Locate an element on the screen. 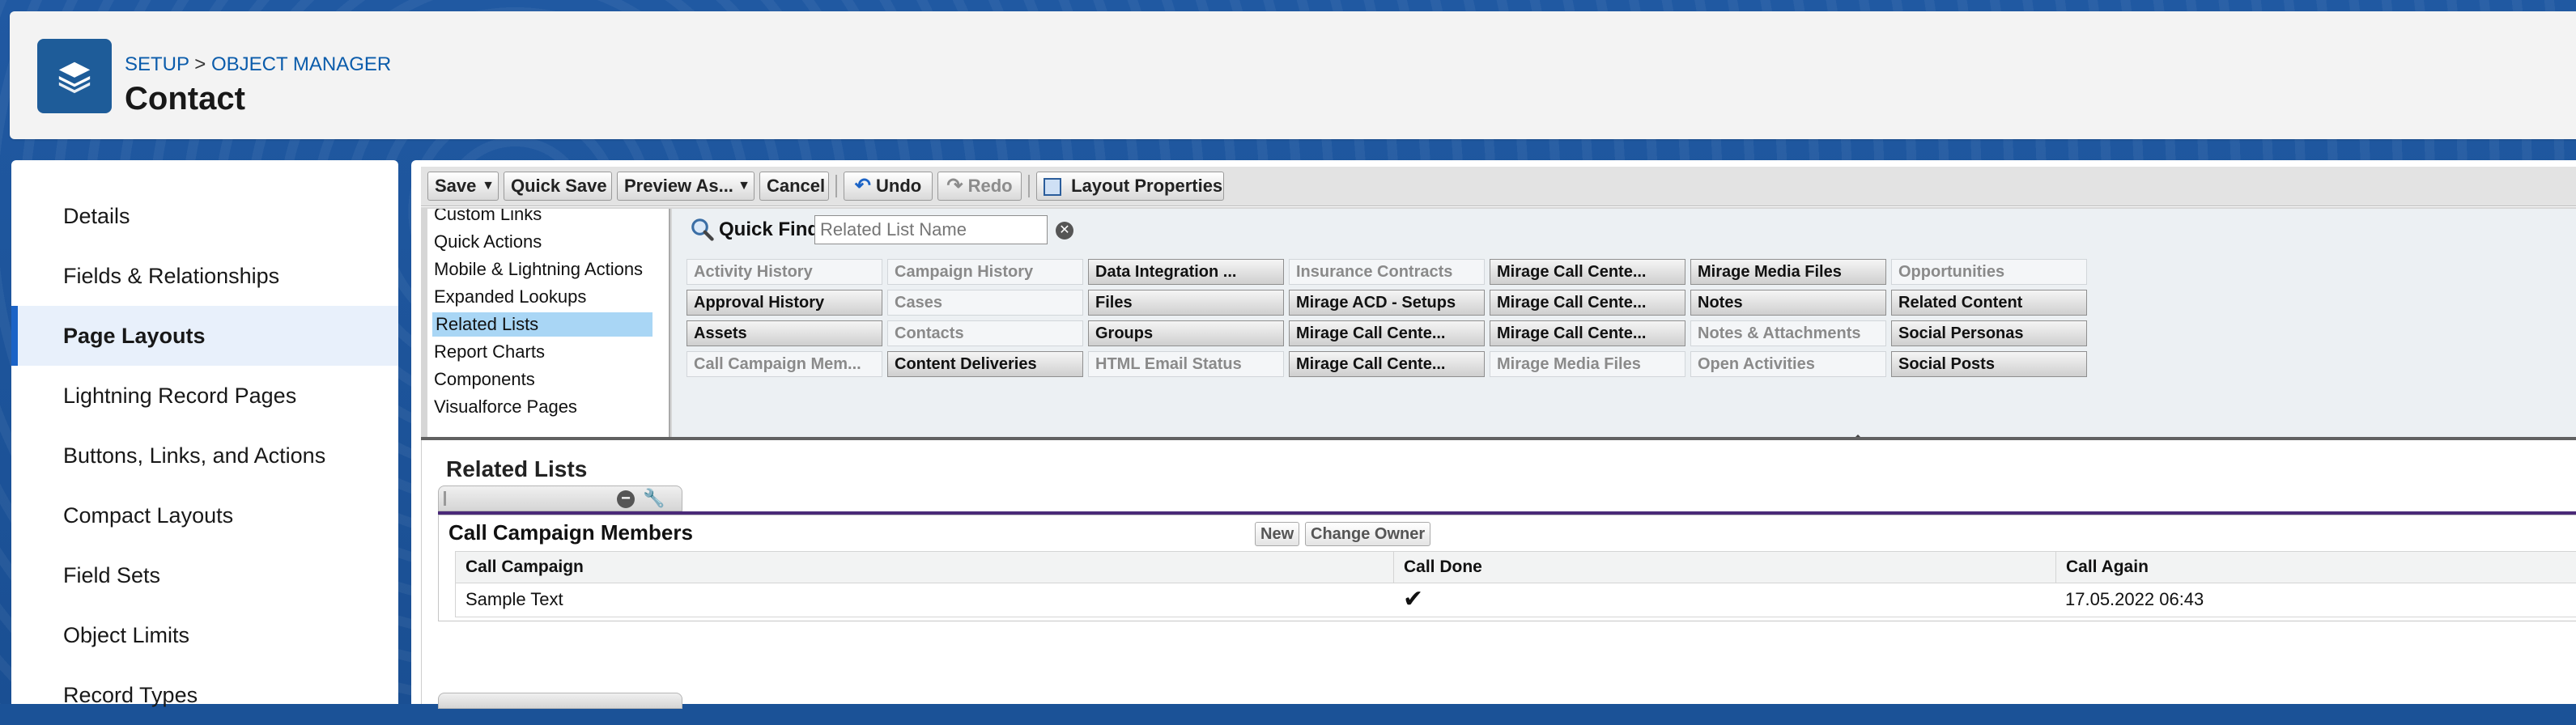  breadcrumb-object-manager: OBJECT MANAGER is located at coordinates (301, 64).